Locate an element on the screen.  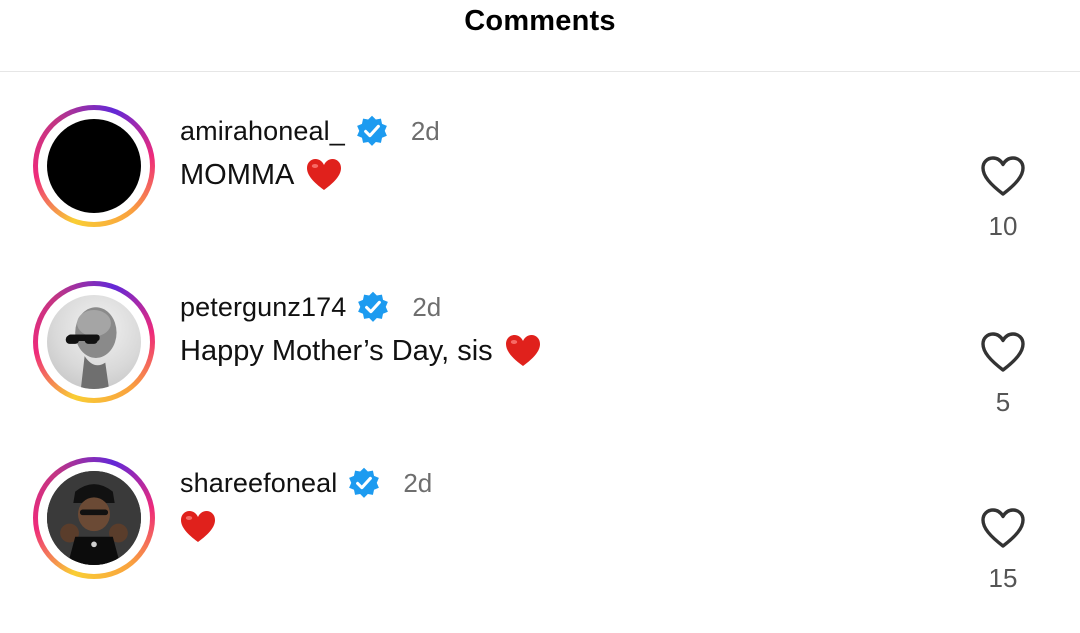
comment-text is located at coordinates (198, 527).